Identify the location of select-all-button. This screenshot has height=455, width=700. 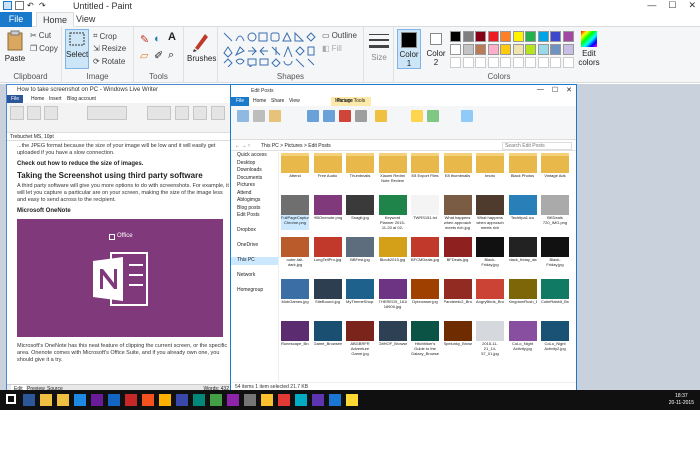
(467, 116).